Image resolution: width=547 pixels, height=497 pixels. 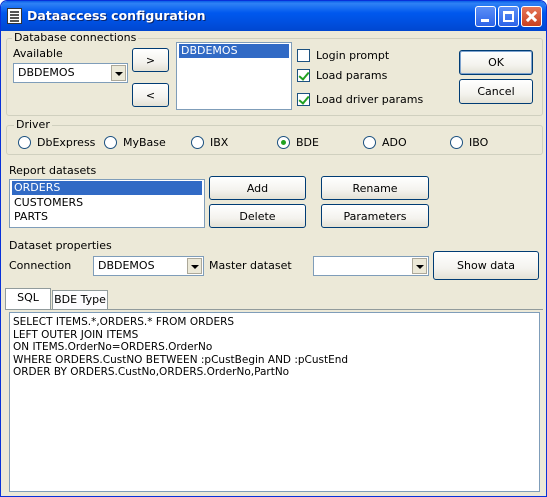 I want to click on selected-connections-list: DBDEMOS, so click(x=234, y=76).